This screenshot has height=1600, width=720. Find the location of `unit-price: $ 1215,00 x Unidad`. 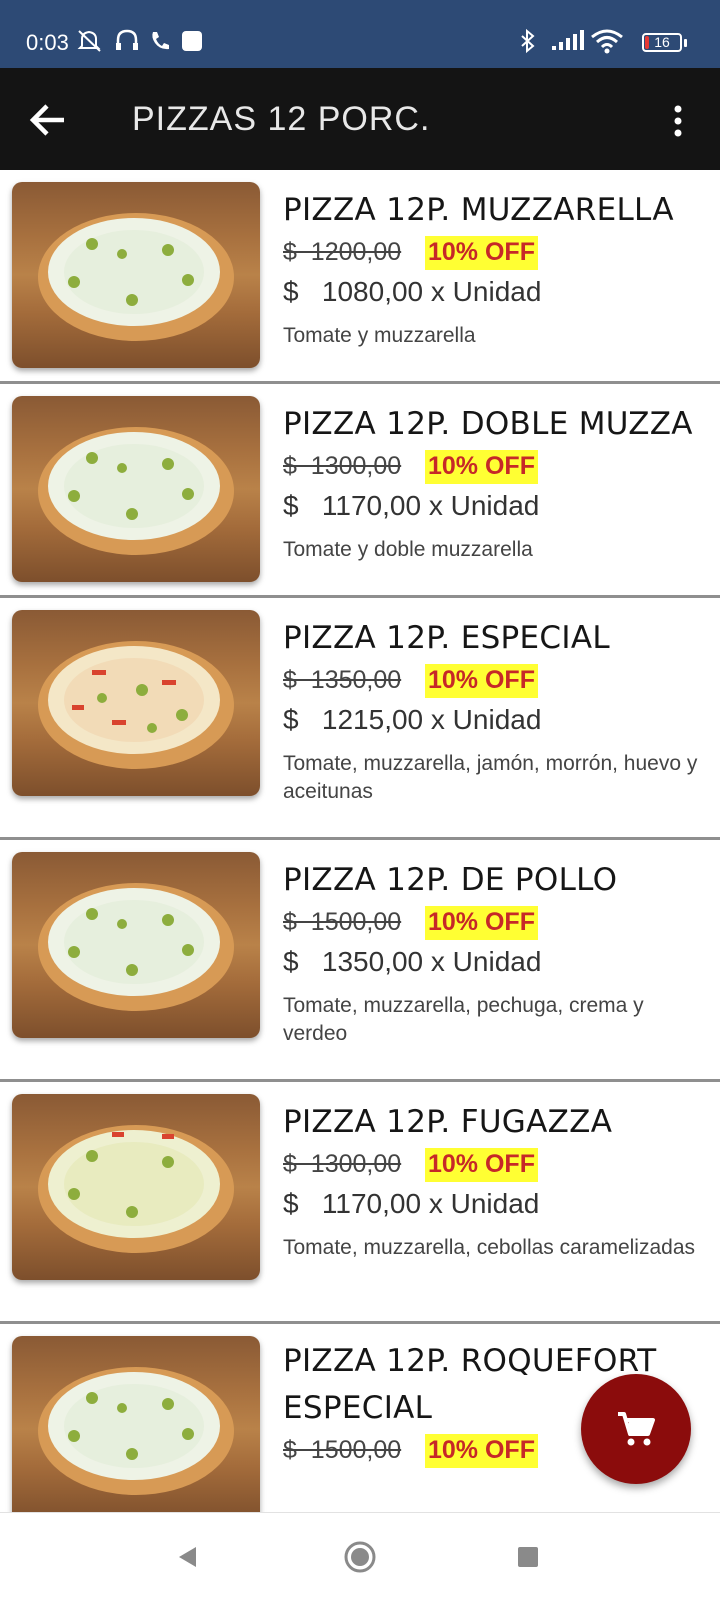

unit-price: $ 1215,00 x Unidad is located at coordinates (412, 719).